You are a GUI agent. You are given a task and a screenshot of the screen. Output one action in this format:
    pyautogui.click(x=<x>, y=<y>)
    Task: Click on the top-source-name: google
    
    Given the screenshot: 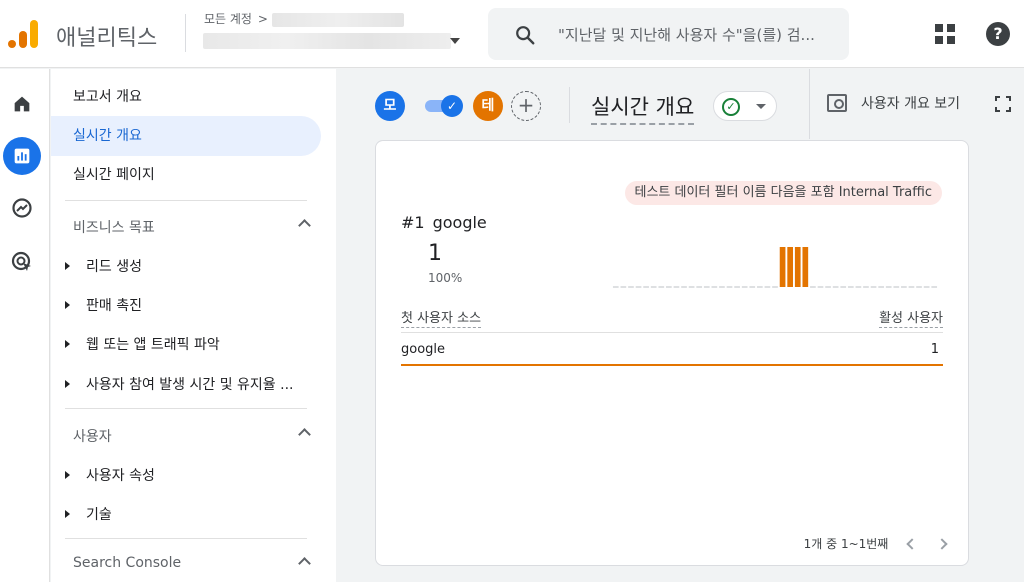 What is the action you would take?
    pyautogui.click(x=459, y=222)
    